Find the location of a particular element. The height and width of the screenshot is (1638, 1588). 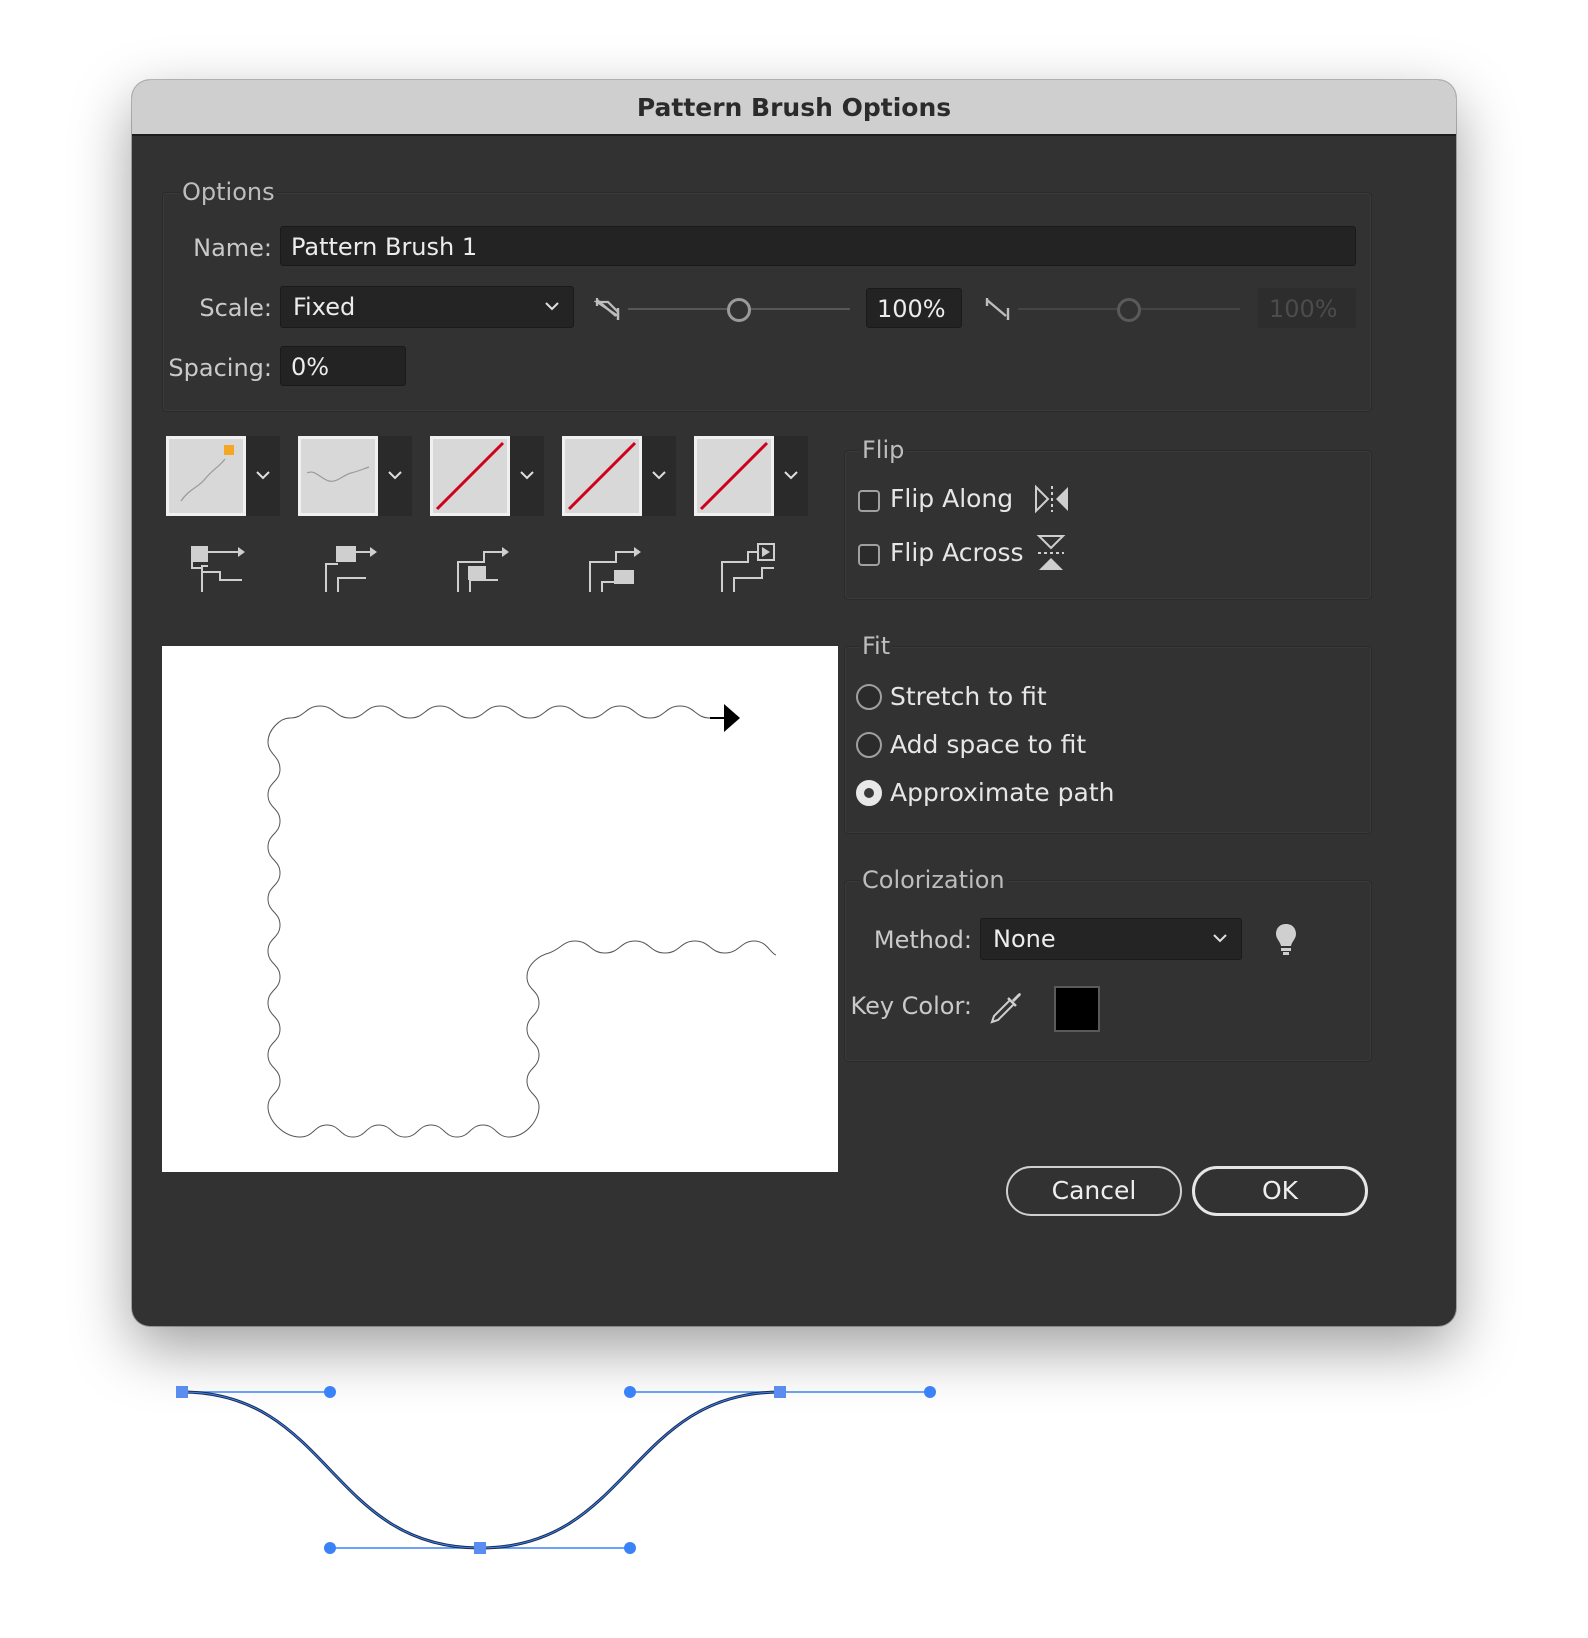

key-color-swatch is located at coordinates (1077, 1009).